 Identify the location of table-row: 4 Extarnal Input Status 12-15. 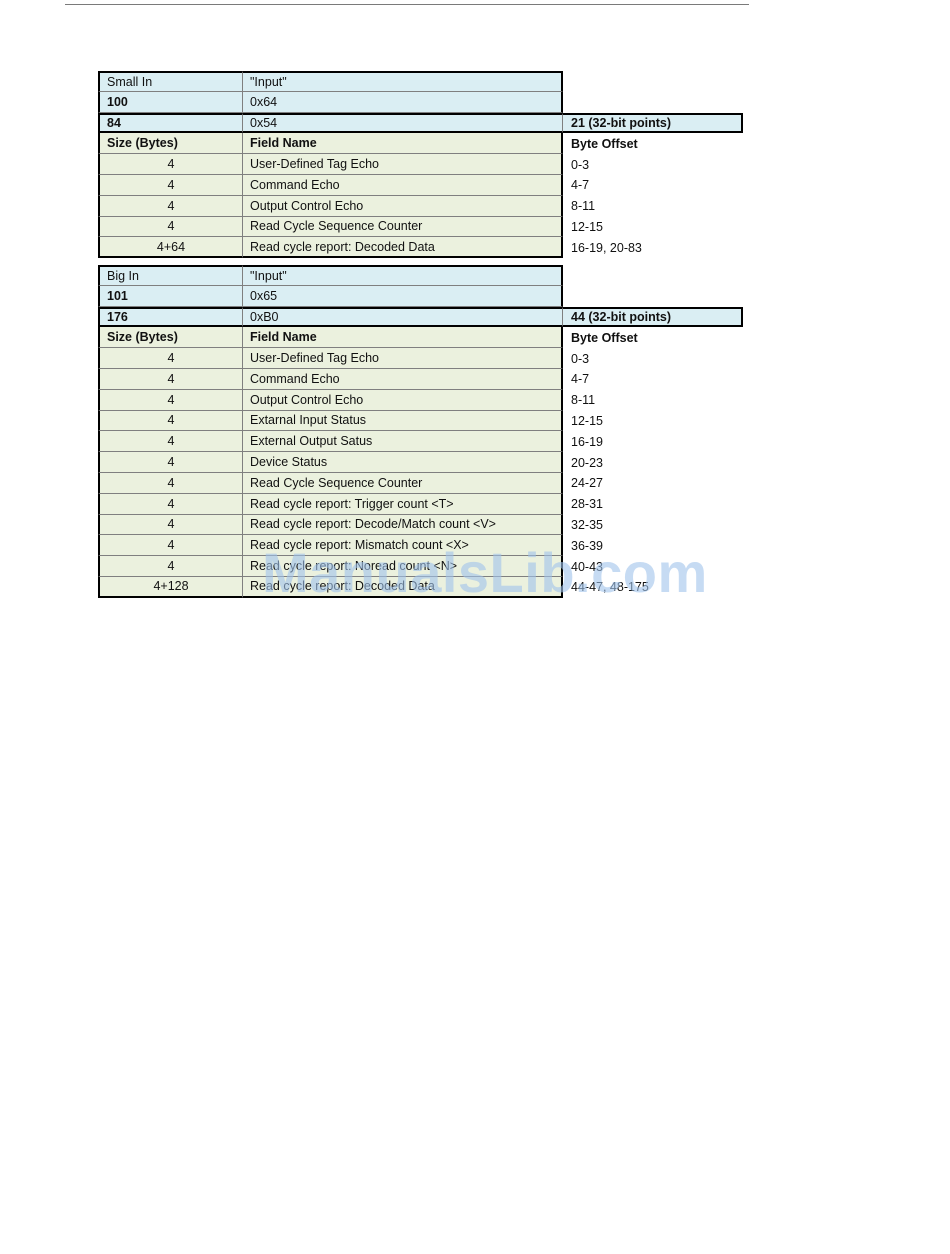
(420, 421).